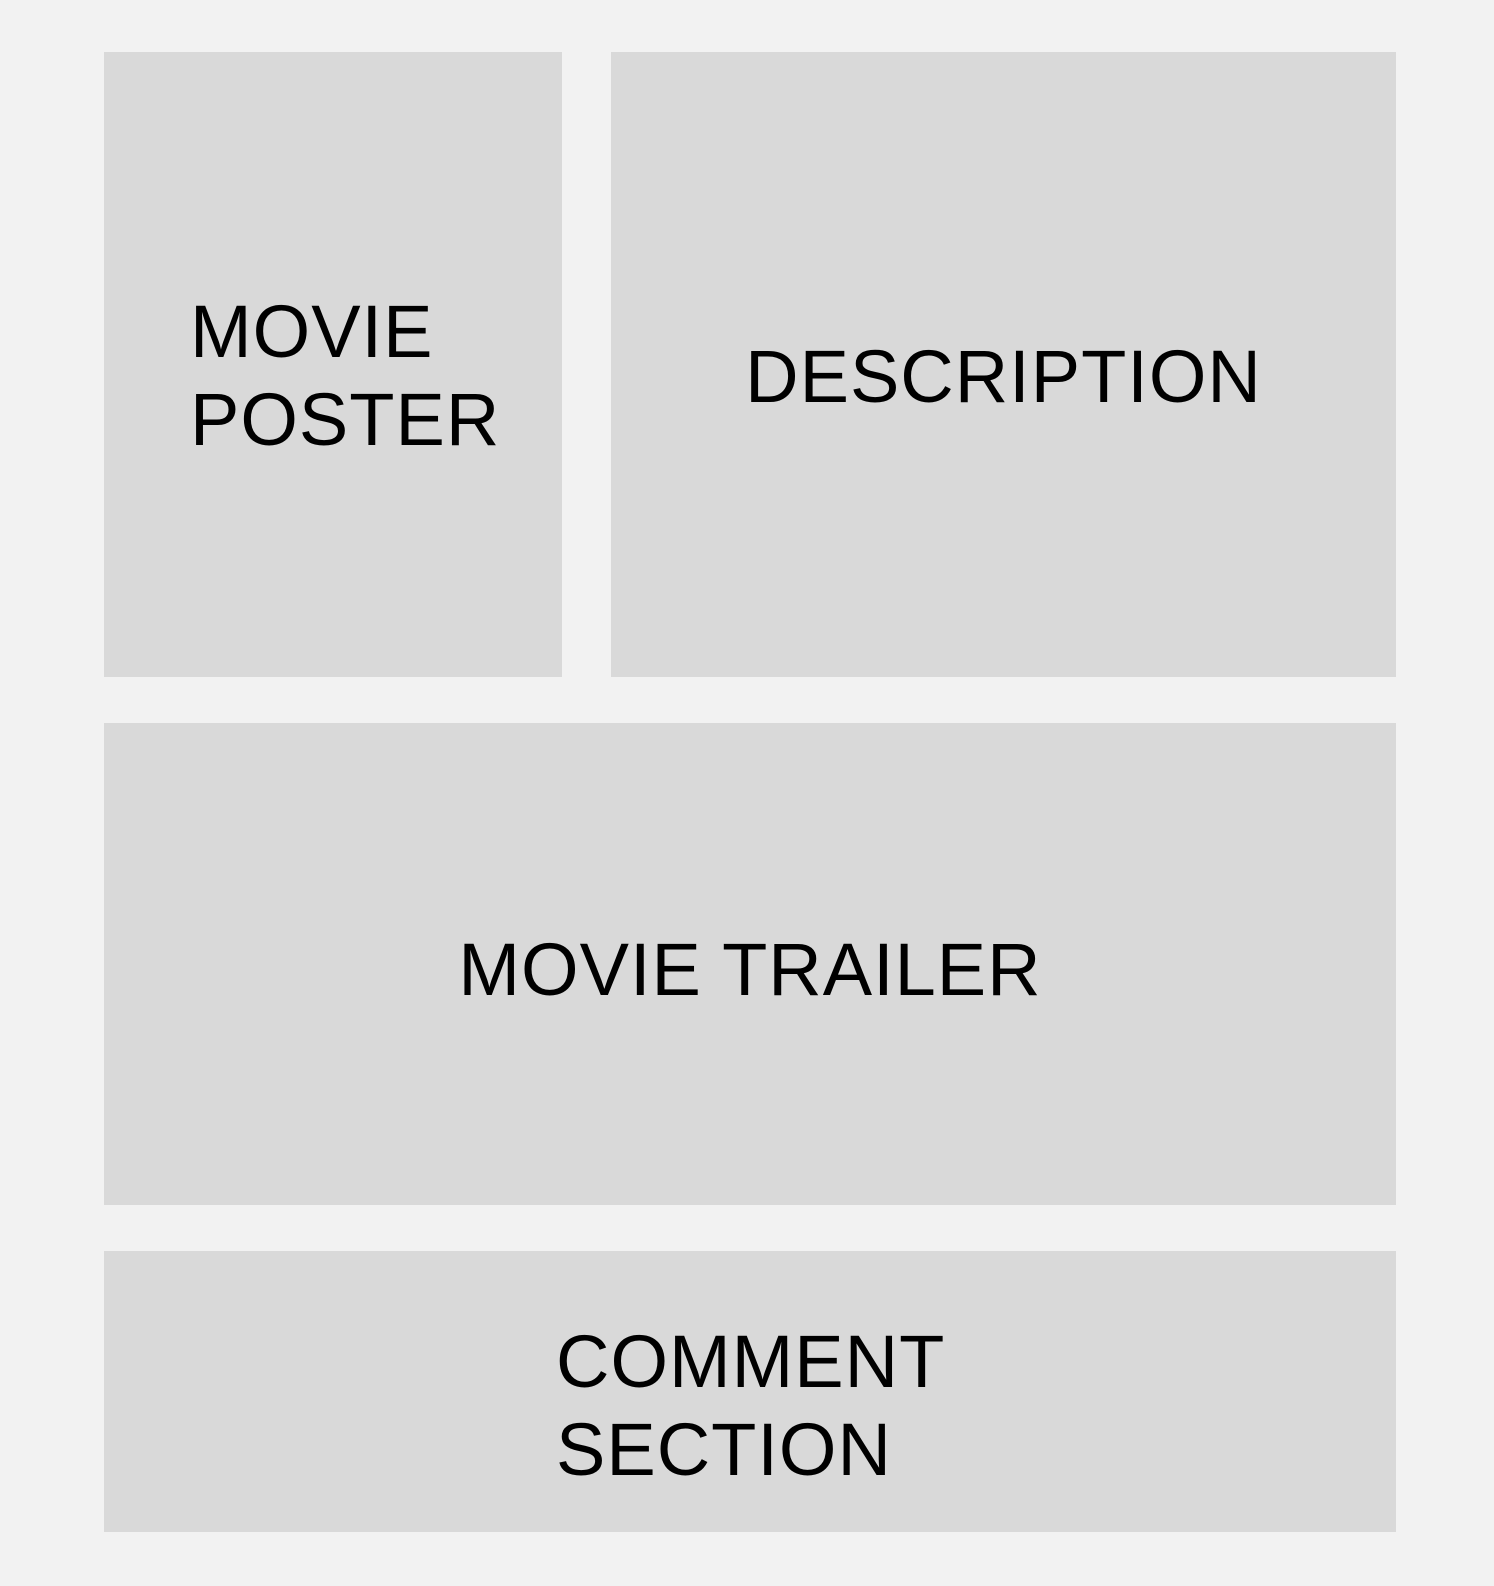 This screenshot has width=1494, height=1586. Describe the element at coordinates (345, 376) in the screenshot. I see `movie-poster-label: MOVIE POSTER` at that location.